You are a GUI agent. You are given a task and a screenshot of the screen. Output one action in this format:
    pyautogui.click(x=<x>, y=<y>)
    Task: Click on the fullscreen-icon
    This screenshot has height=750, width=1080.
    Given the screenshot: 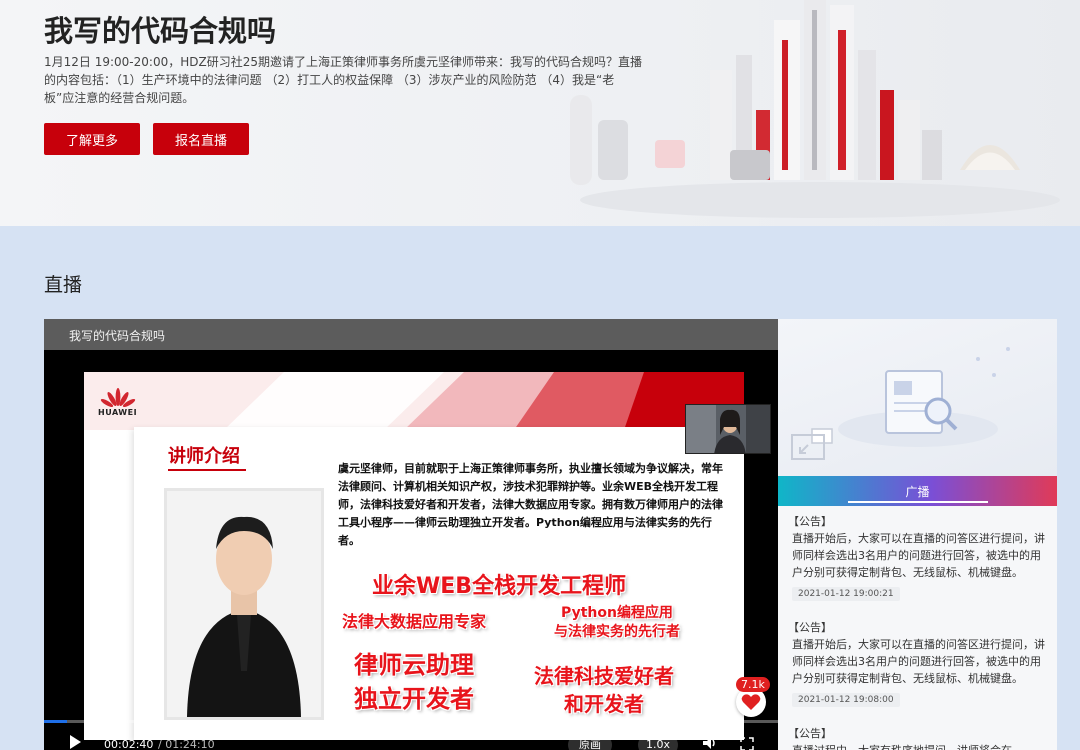 What is the action you would take?
    pyautogui.click(x=747, y=743)
    